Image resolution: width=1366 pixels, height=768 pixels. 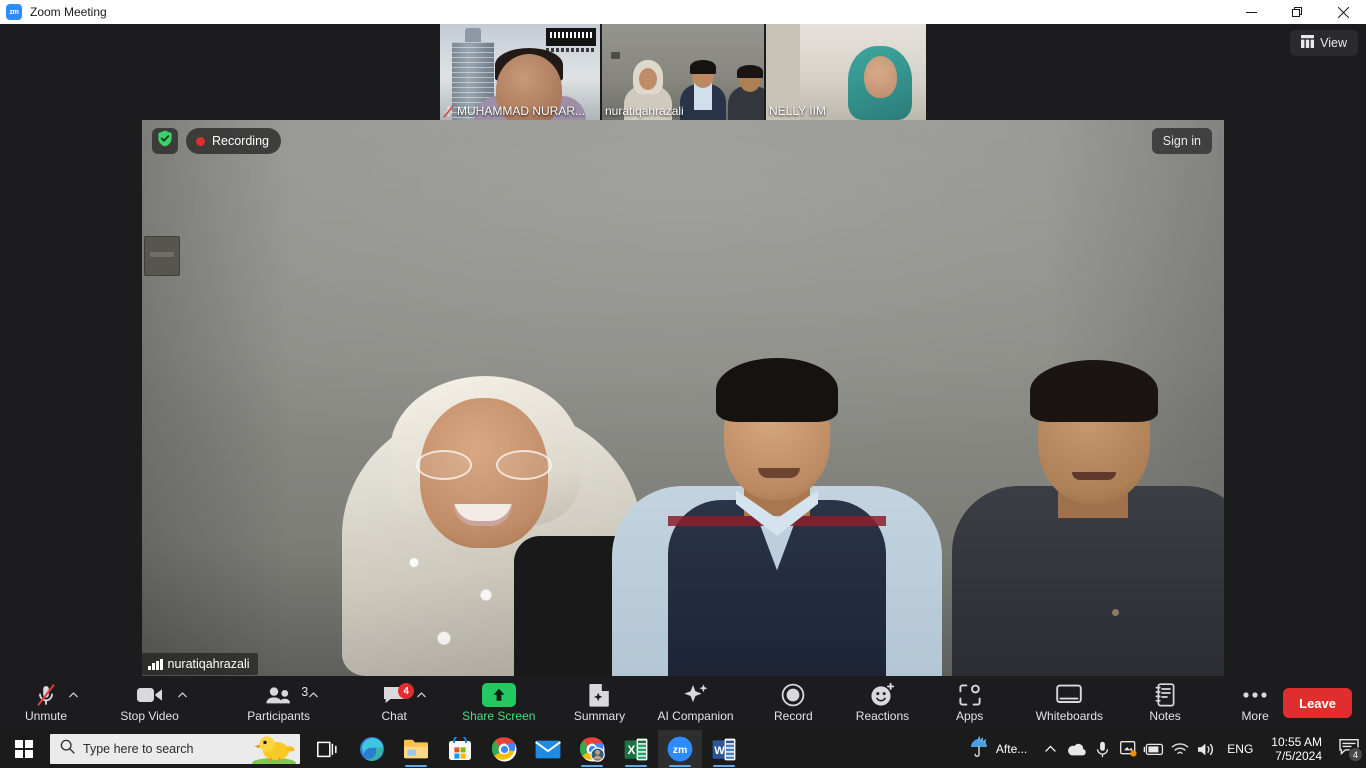 What do you see at coordinates (969, 716) in the screenshot?
I see `apps-label: Apps` at bounding box center [969, 716].